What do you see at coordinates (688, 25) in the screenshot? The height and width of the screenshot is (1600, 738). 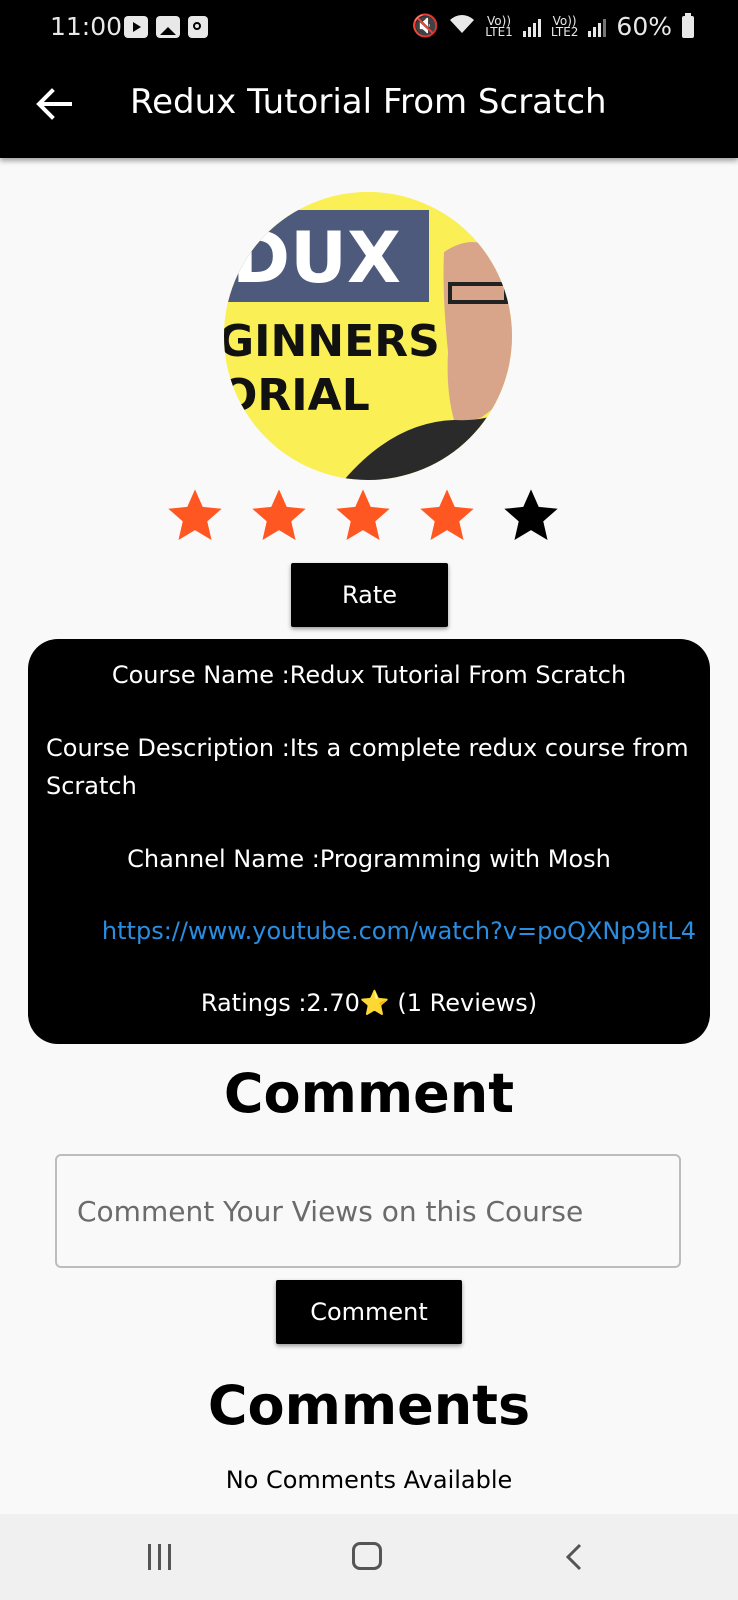 I see `battery-icon` at bounding box center [688, 25].